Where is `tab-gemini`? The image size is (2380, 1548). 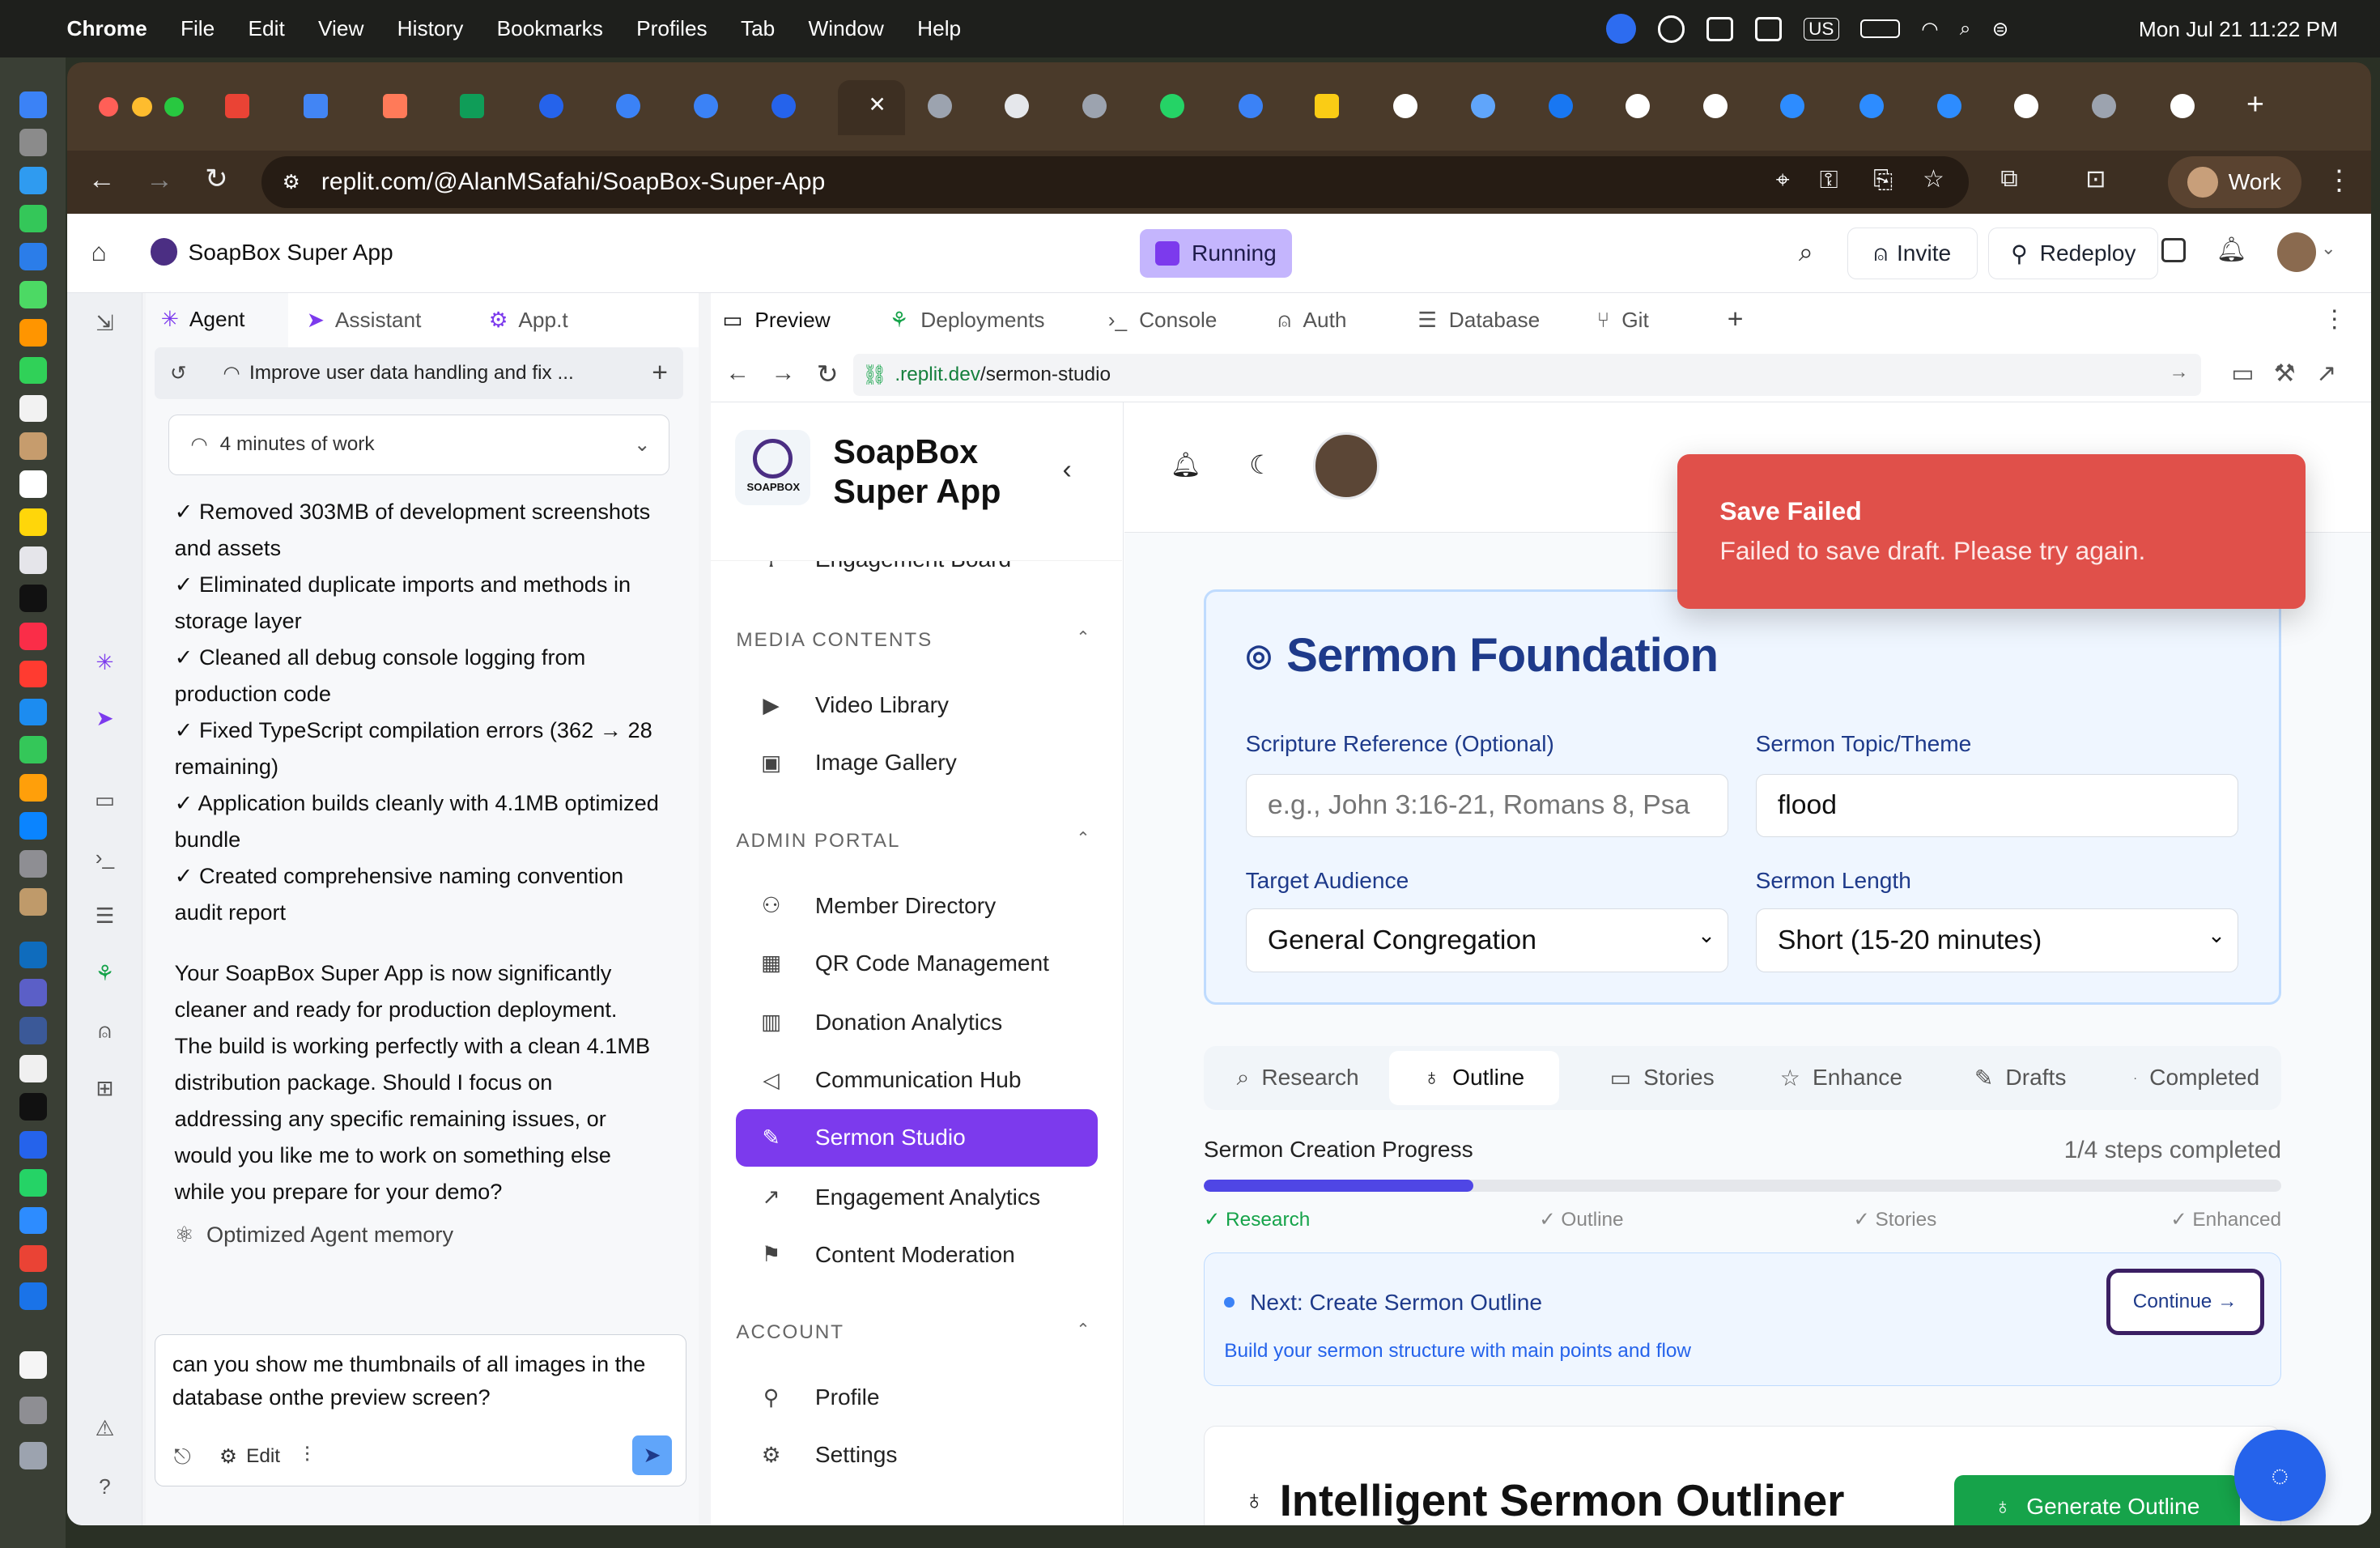
tab-gemini is located at coordinates (1483, 107).